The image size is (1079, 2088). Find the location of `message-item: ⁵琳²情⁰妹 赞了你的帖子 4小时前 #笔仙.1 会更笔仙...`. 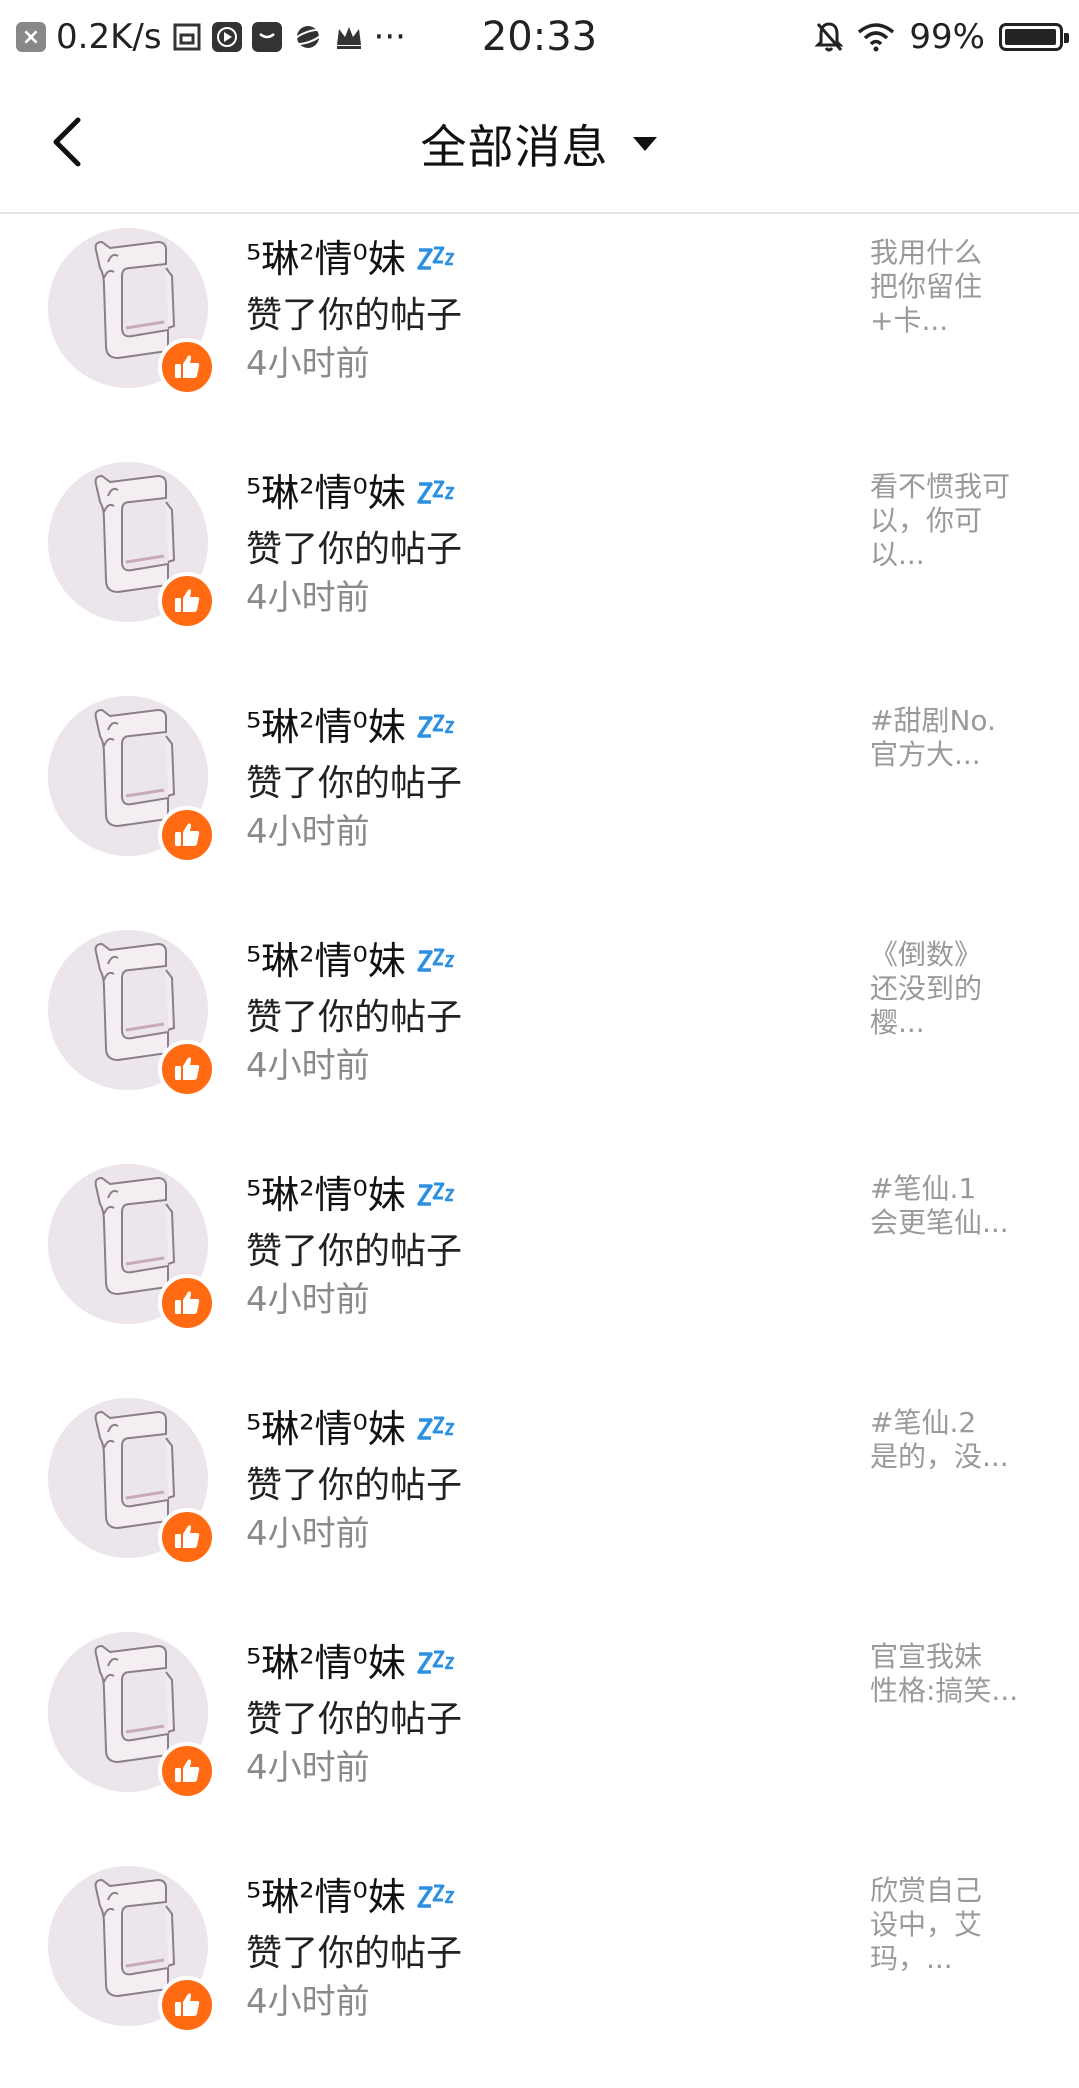

message-item: ⁵琳²情⁰妹 赞了你的帖子 4小时前 #笔仙.1 会更笔仙... is located at coordinates (539, 1269).